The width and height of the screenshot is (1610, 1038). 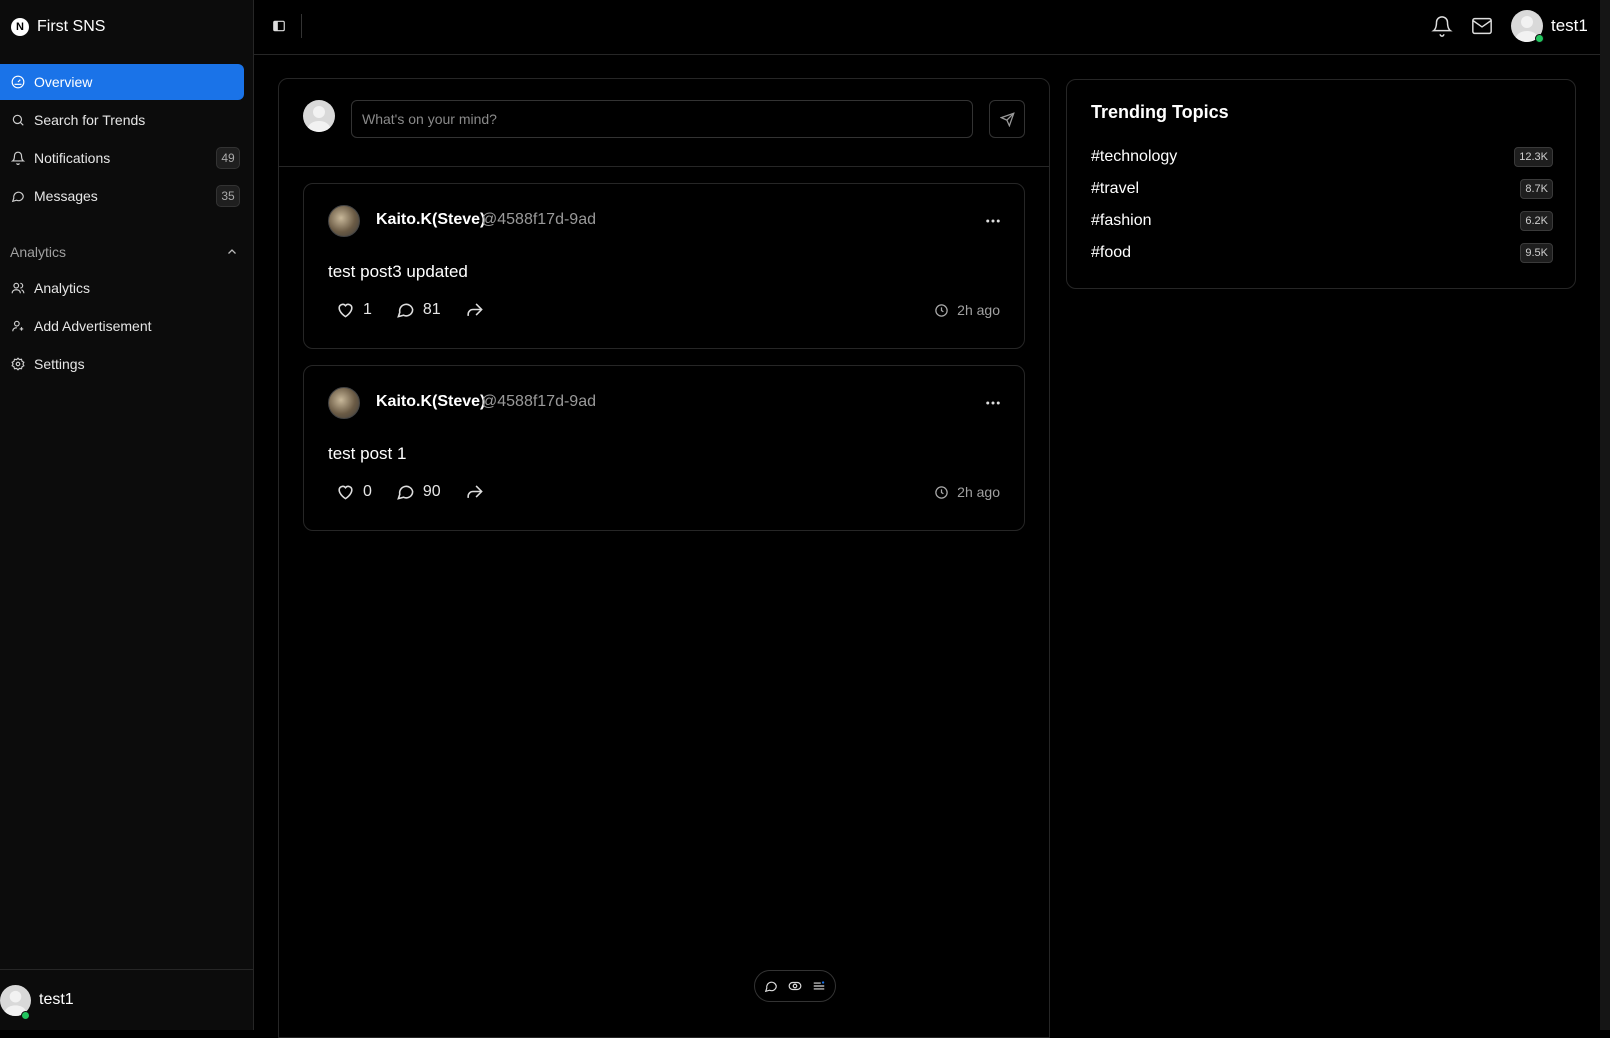 I want to click on like-button: 0, so click(x=354, y=491).